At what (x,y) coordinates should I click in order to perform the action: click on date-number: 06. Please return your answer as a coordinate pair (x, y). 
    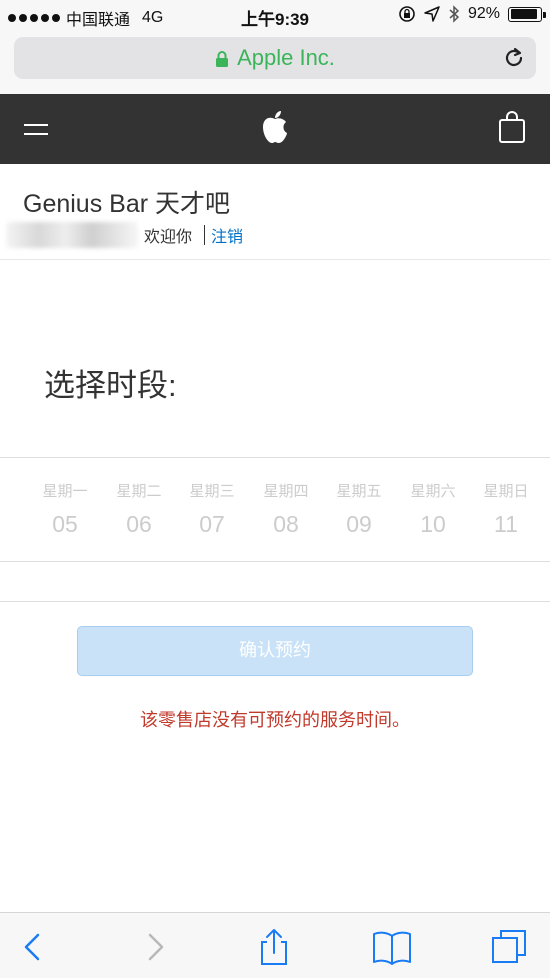
    Looking at the image, I should click on (139, 524).